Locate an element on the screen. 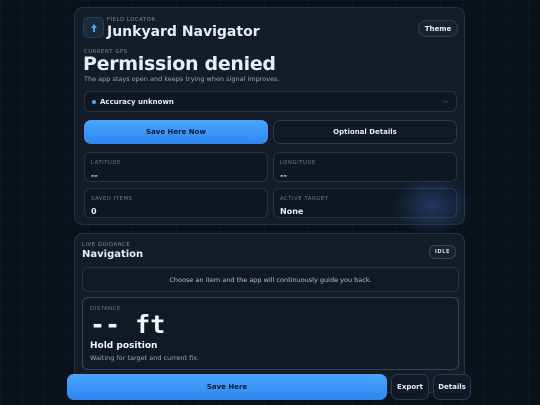 Image resolution: width=540 pixels, height=405 pixels. guidance-eyebrow: LIVE GUIDANCE is located at coordinates (106, 245).